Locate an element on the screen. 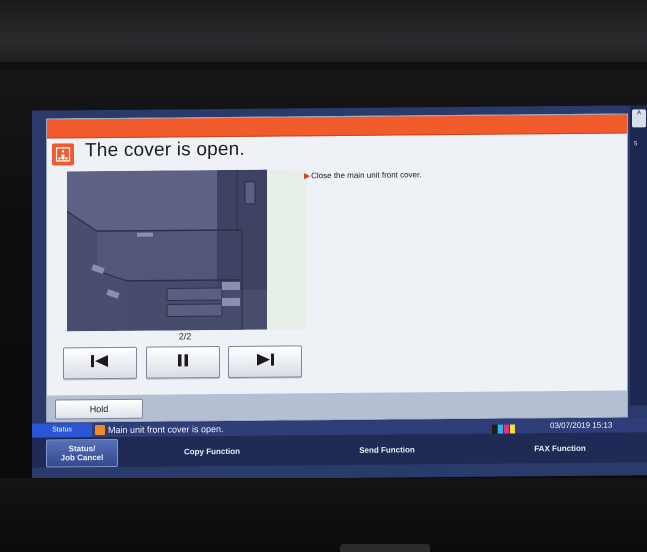  device-notch is located at coordinates (385, 548).